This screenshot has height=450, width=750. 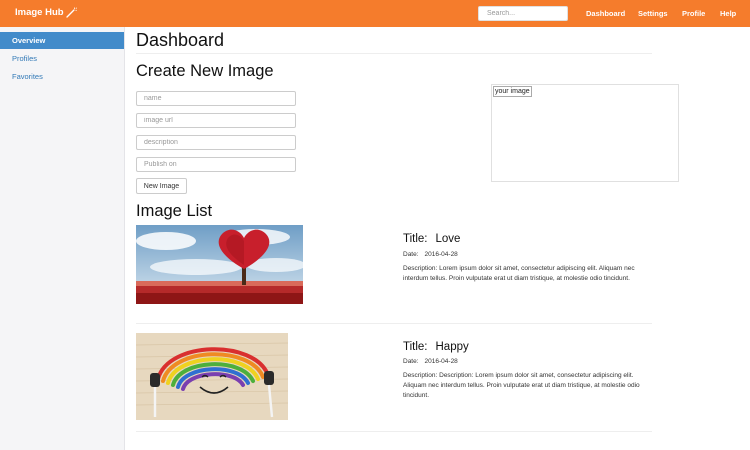 What do you see at coordinates (62, 58) in the screenshot?
I see `sidebar-item-profiles: Profiles` at bounding box center [62, 58].